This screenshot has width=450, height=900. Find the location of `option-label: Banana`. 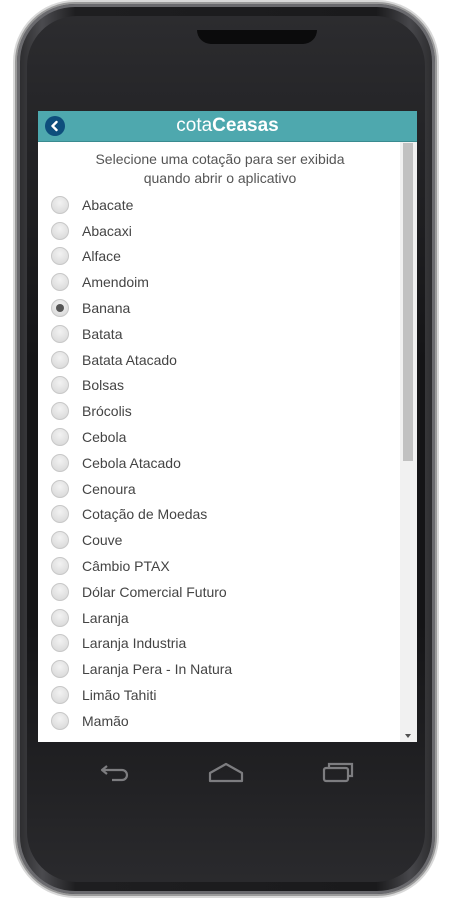

option-label: Banana is located at coordinates (106, 308).